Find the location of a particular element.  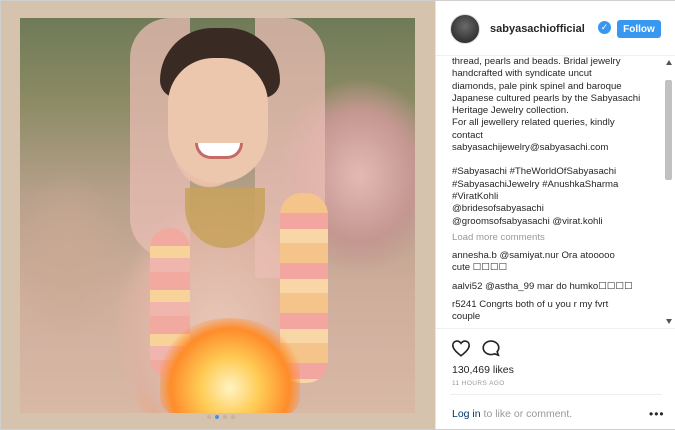

carousel-dots is located at coordinates (221, 417).